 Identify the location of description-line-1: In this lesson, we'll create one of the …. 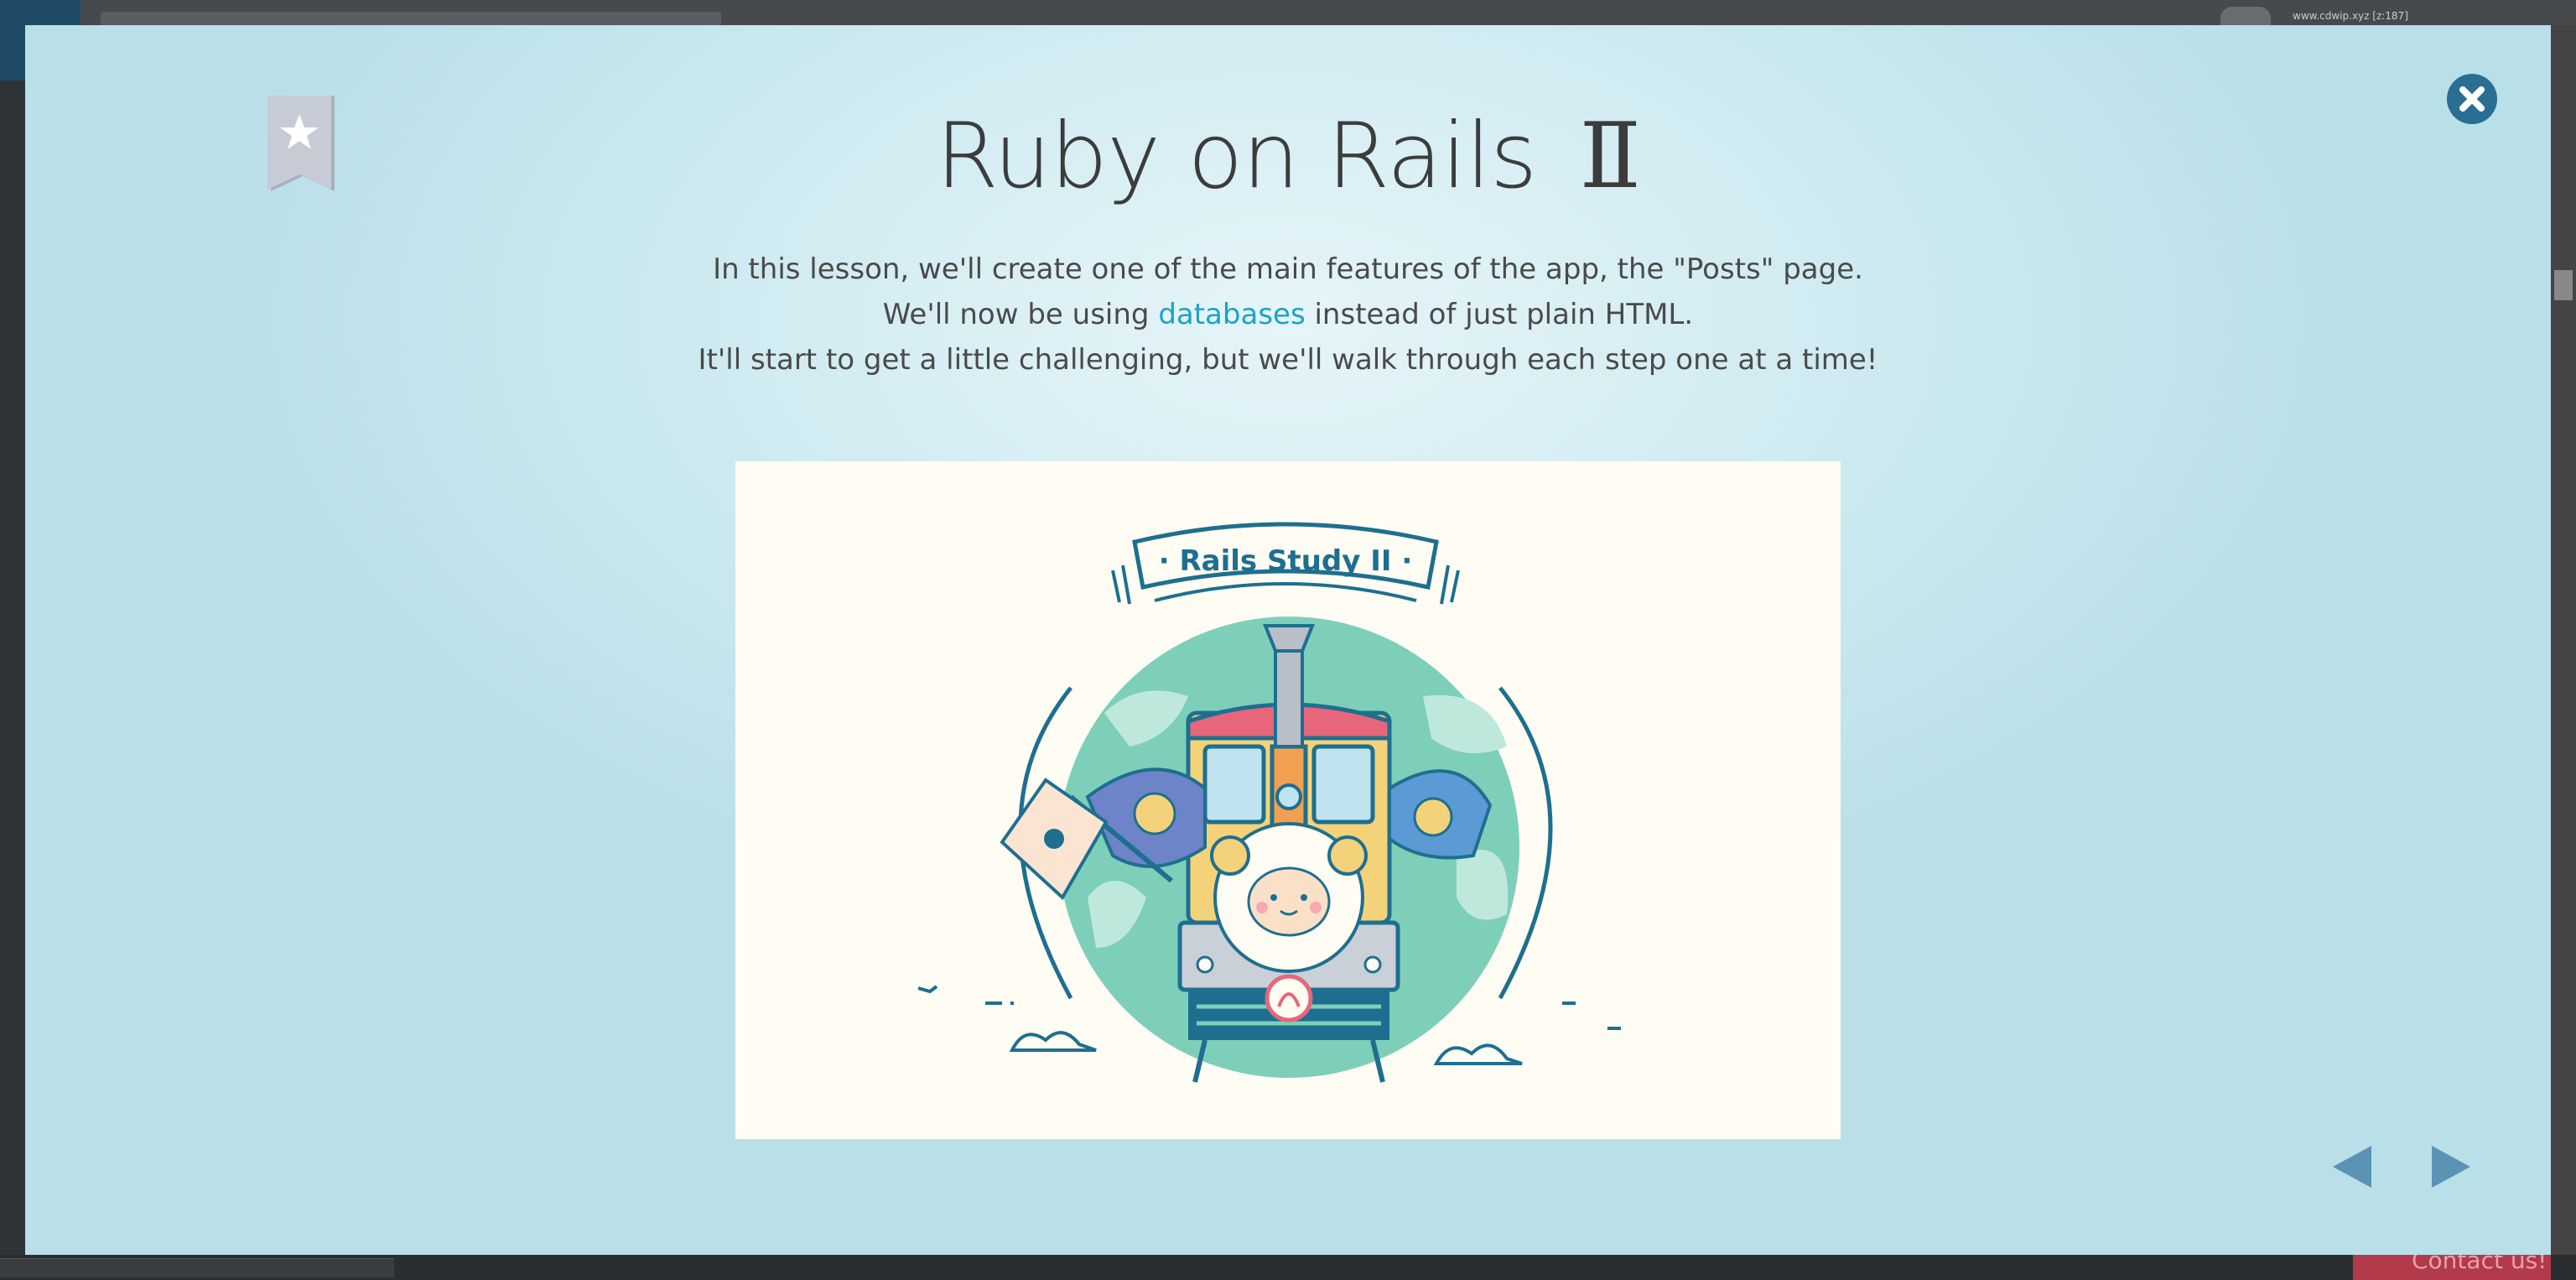
(1288, 269).